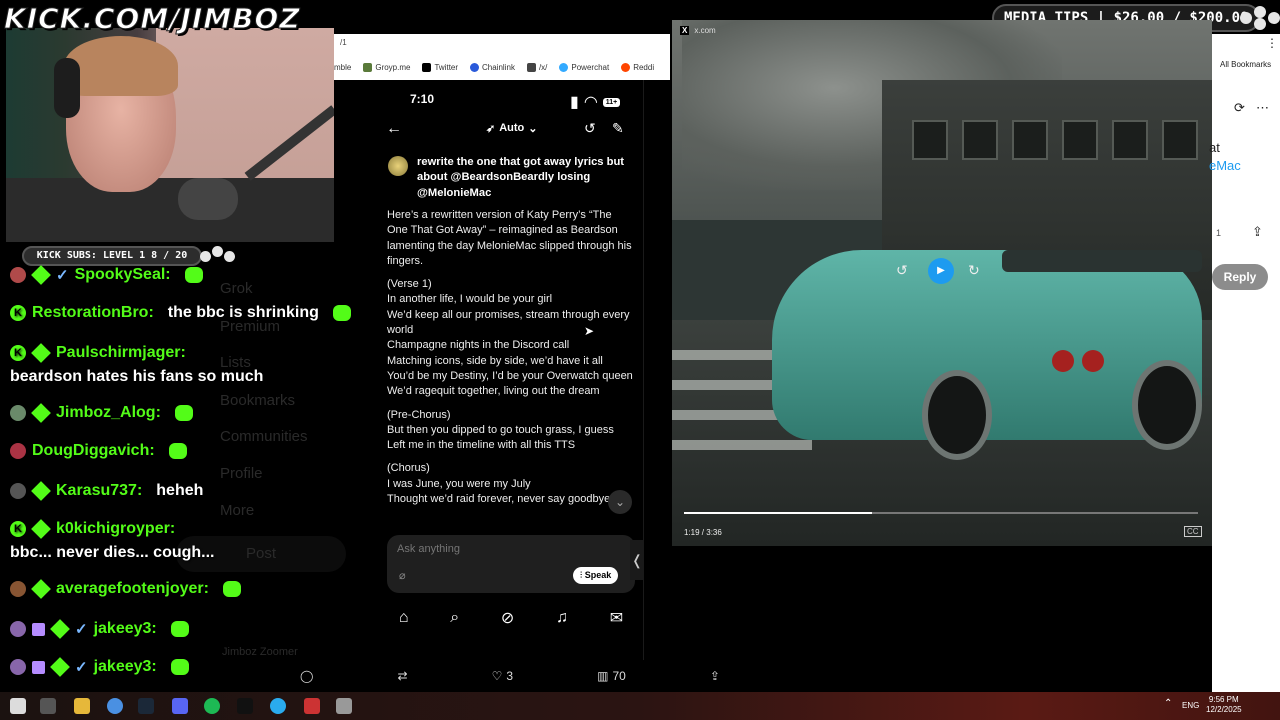 The image size is (1280, 720). I want to click on attach-icon: ⌀, so click(402, 575).